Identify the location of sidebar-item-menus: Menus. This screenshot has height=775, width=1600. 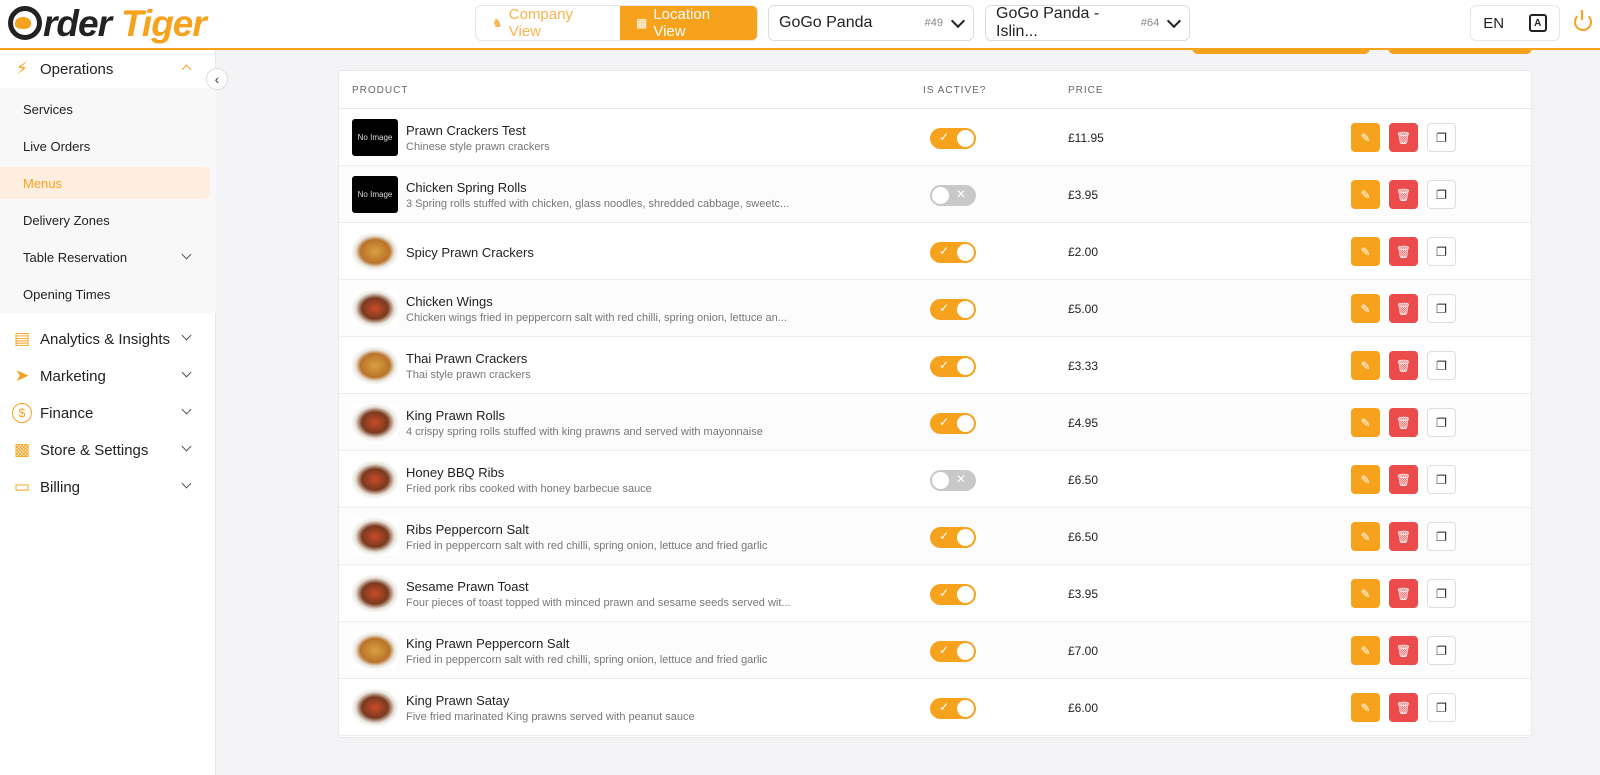
(105, 183).